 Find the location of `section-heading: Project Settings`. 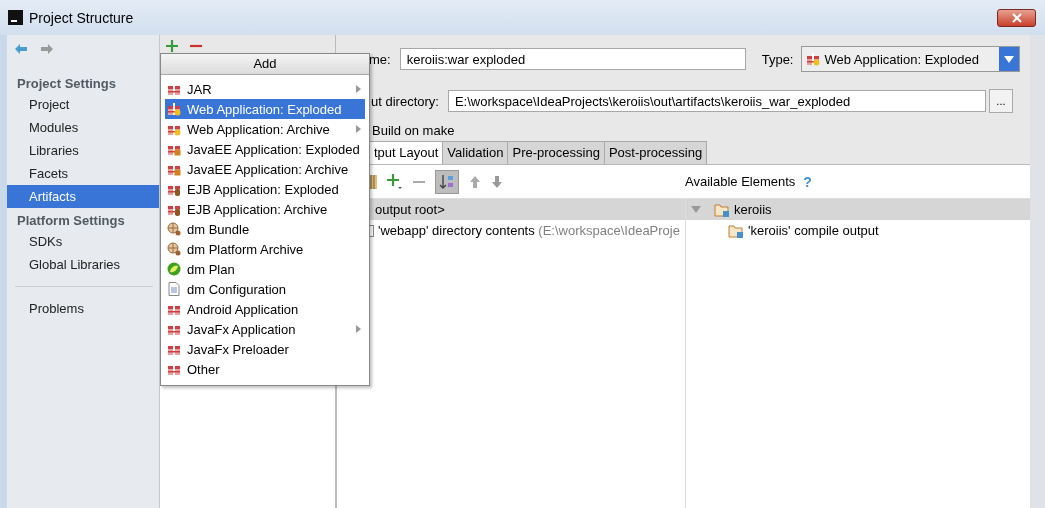

section-heading: Project Settings is located at coordinates (66, 84).